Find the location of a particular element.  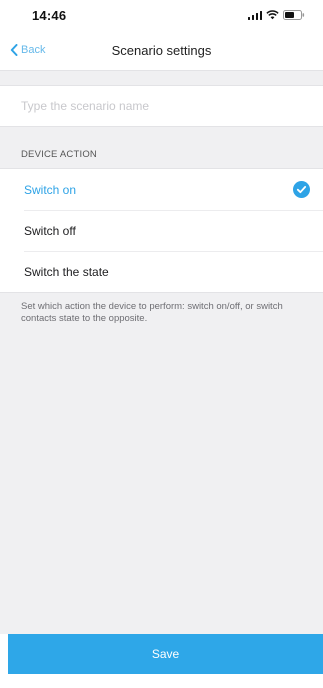

status-time: 14:46 is located at coordinates (49, 15).